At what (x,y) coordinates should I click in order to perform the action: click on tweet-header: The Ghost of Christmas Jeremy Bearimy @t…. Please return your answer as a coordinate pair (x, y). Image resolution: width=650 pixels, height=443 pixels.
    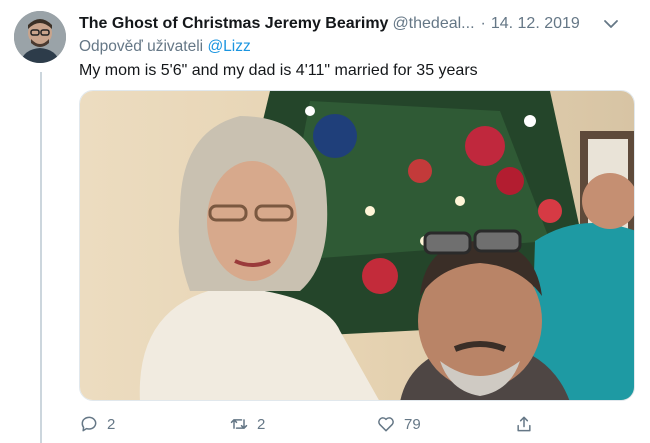
    Looking at the image, I should click on (359, 24).